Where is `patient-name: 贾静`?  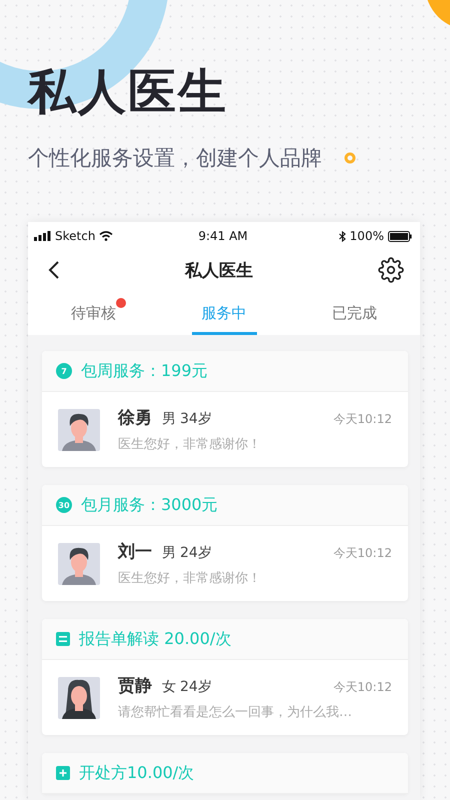
patient-name: 贾静 is located at coordinates (135, 686).